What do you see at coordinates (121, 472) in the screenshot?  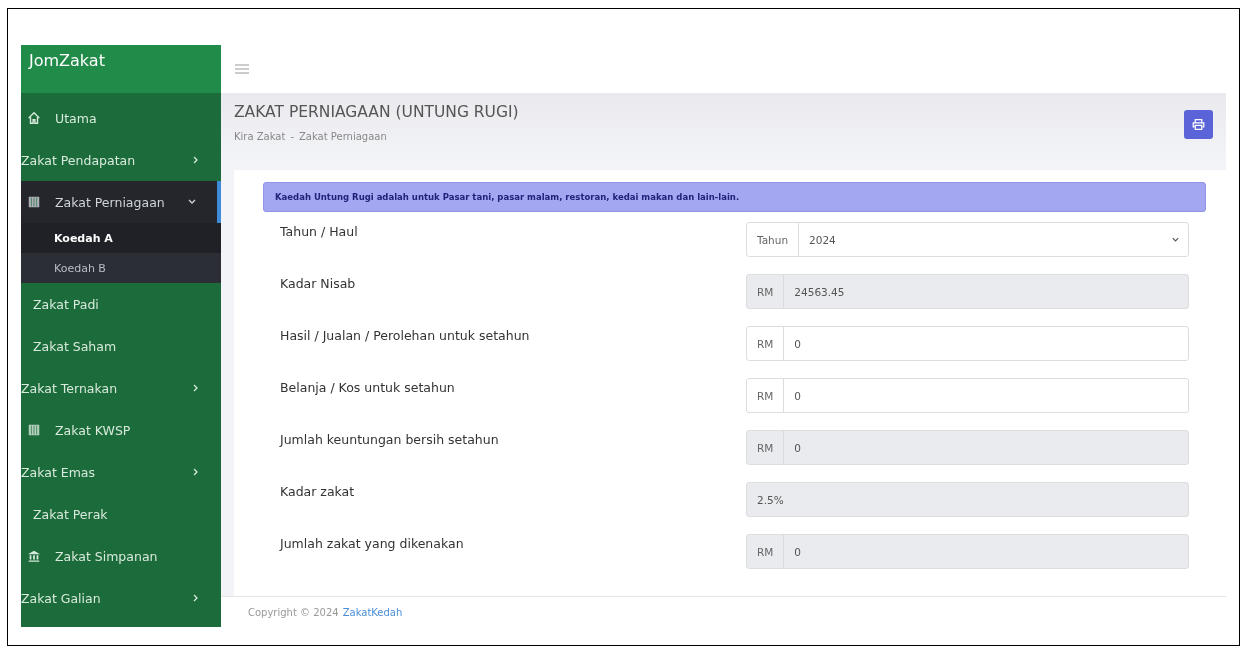 I see `sidebar-item: Zakat Emas` at bounding box center [121, 472].